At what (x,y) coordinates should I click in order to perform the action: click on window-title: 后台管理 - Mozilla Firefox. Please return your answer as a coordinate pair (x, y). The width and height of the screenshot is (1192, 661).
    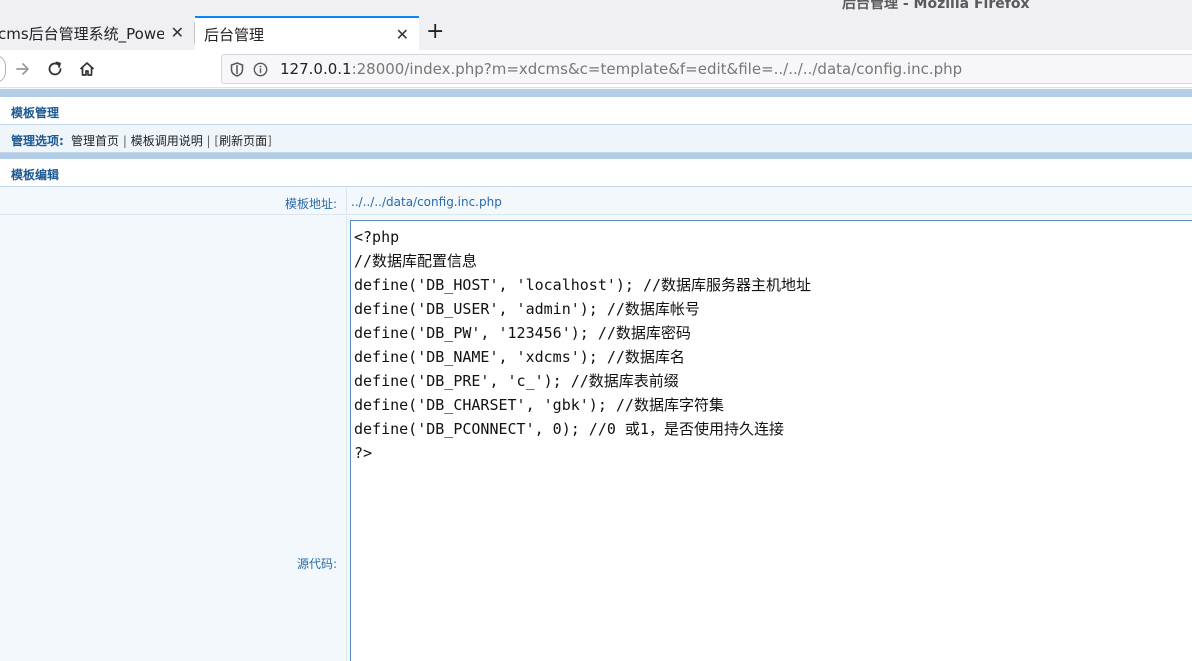
    Looking at the image, I should click on (936, 6).